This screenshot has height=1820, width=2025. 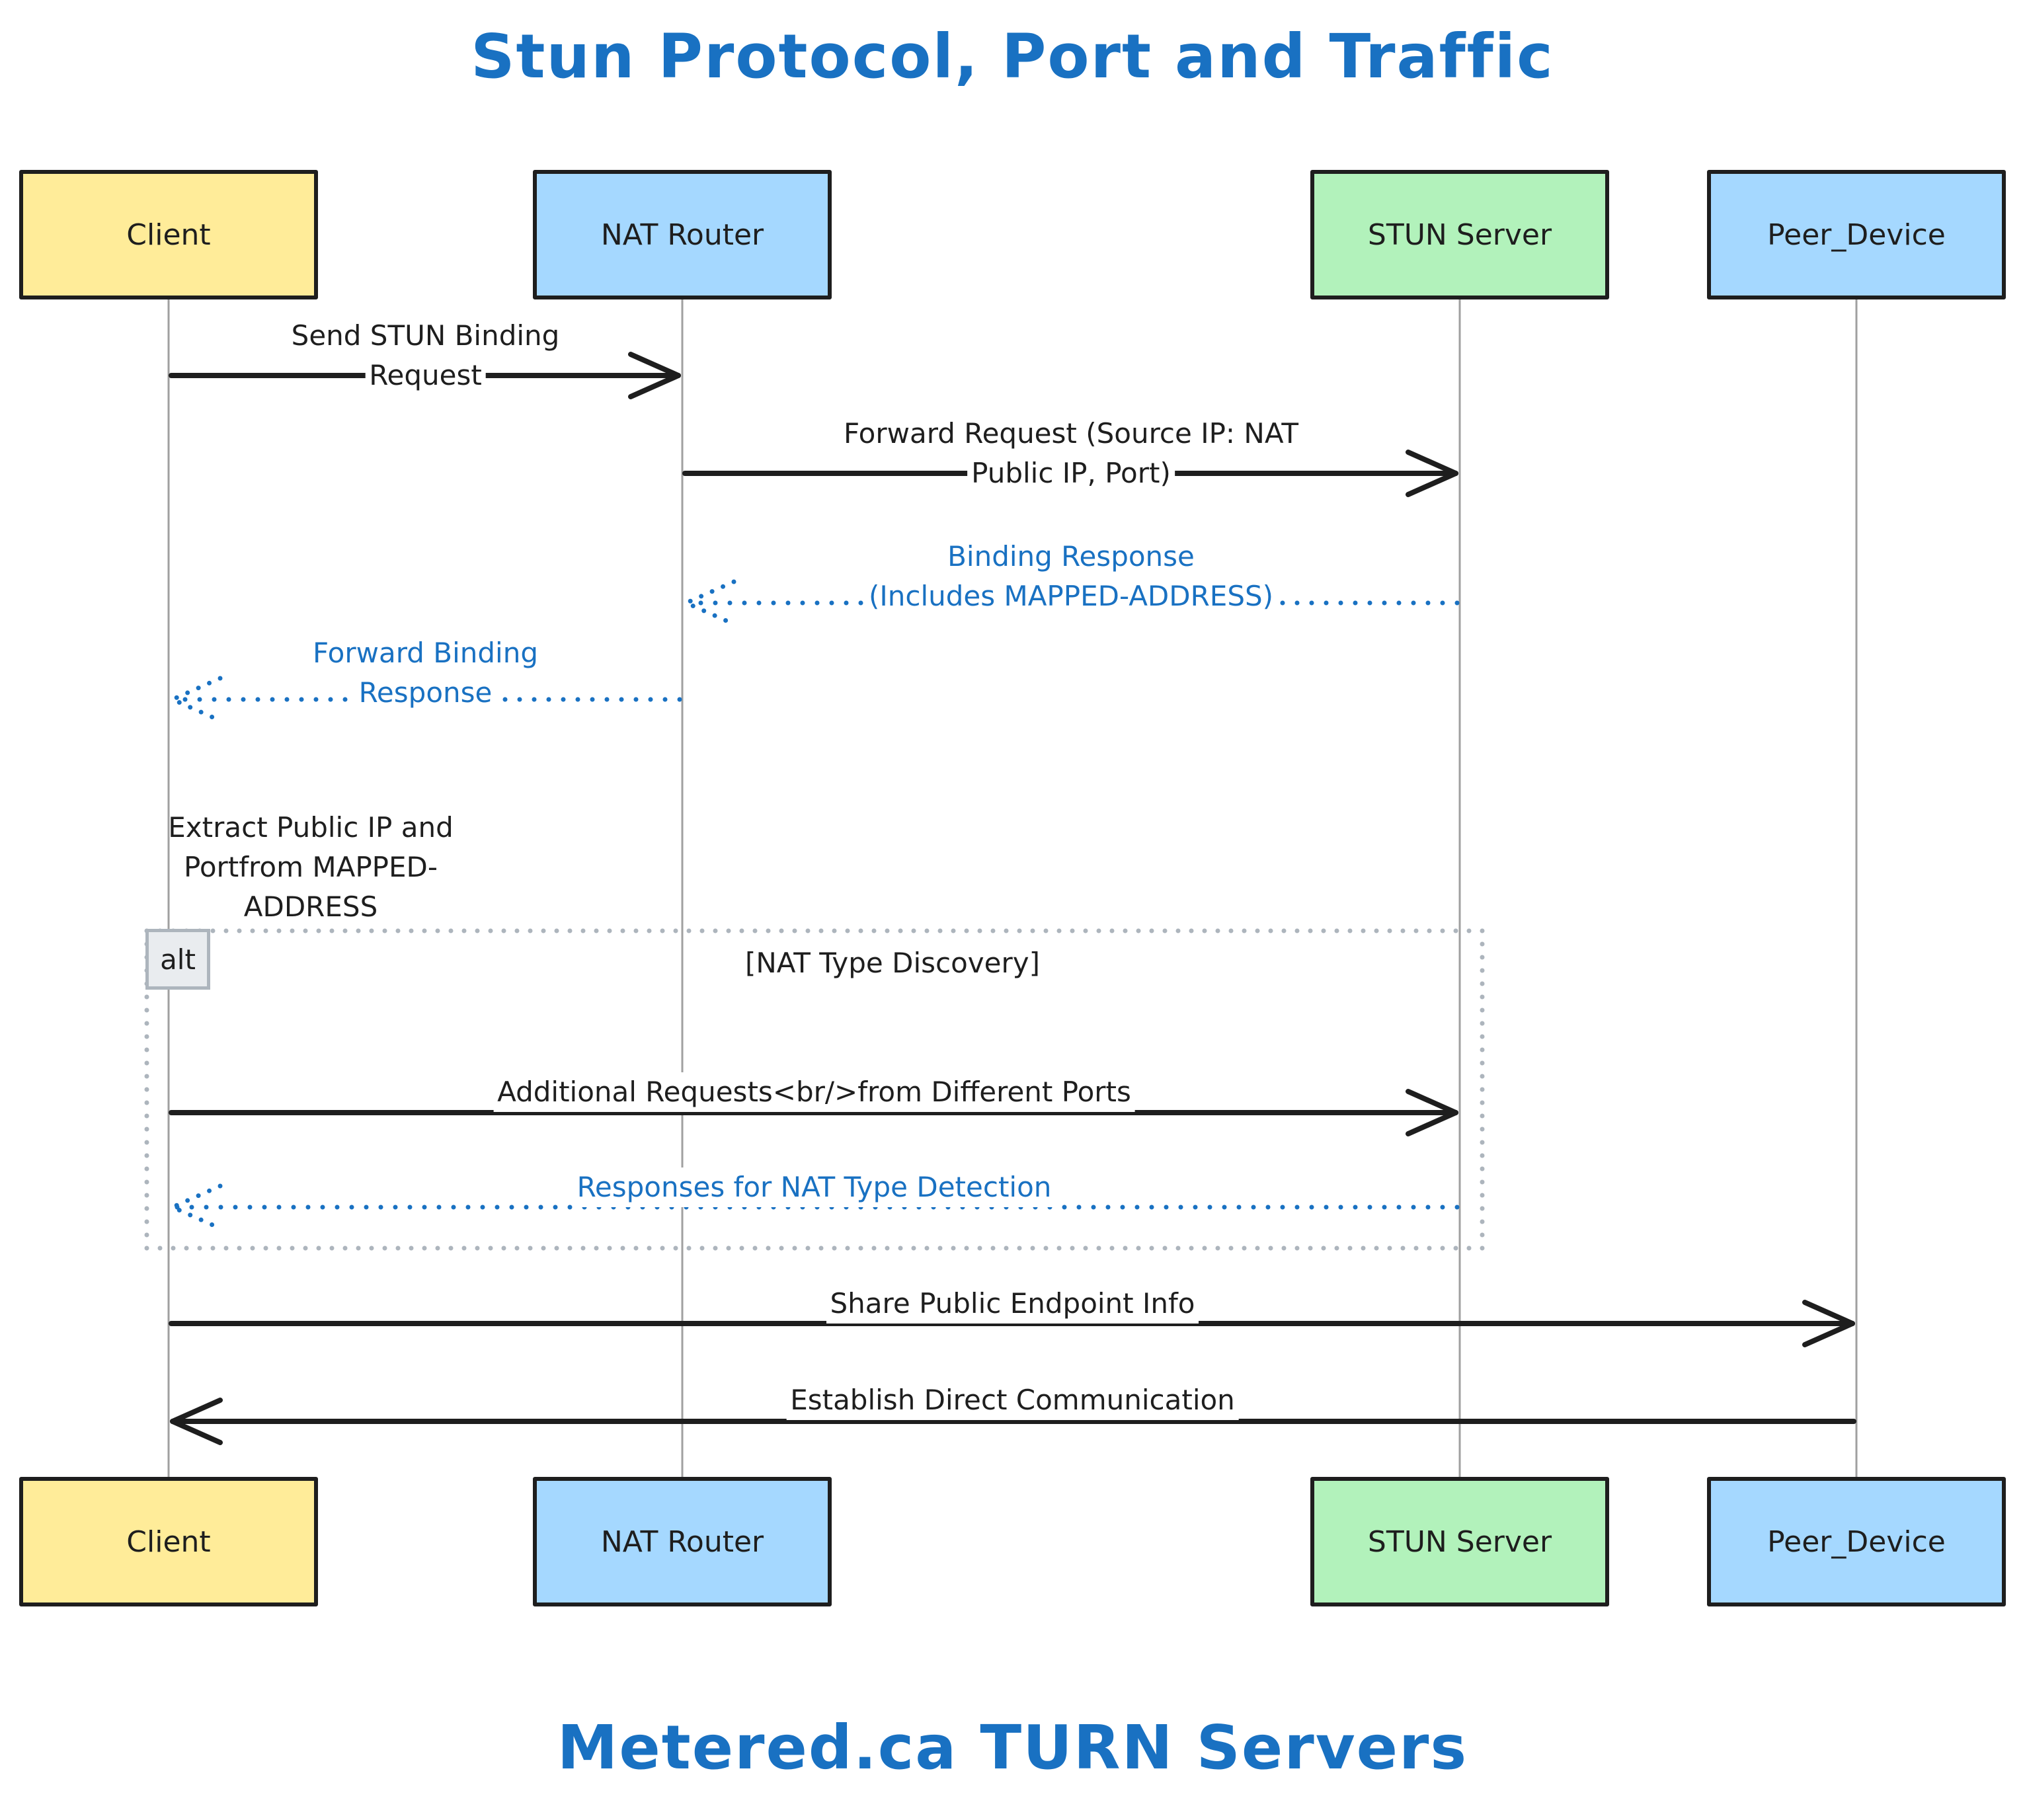 I want to click on message-label: Request, so click(x=425, y=375).